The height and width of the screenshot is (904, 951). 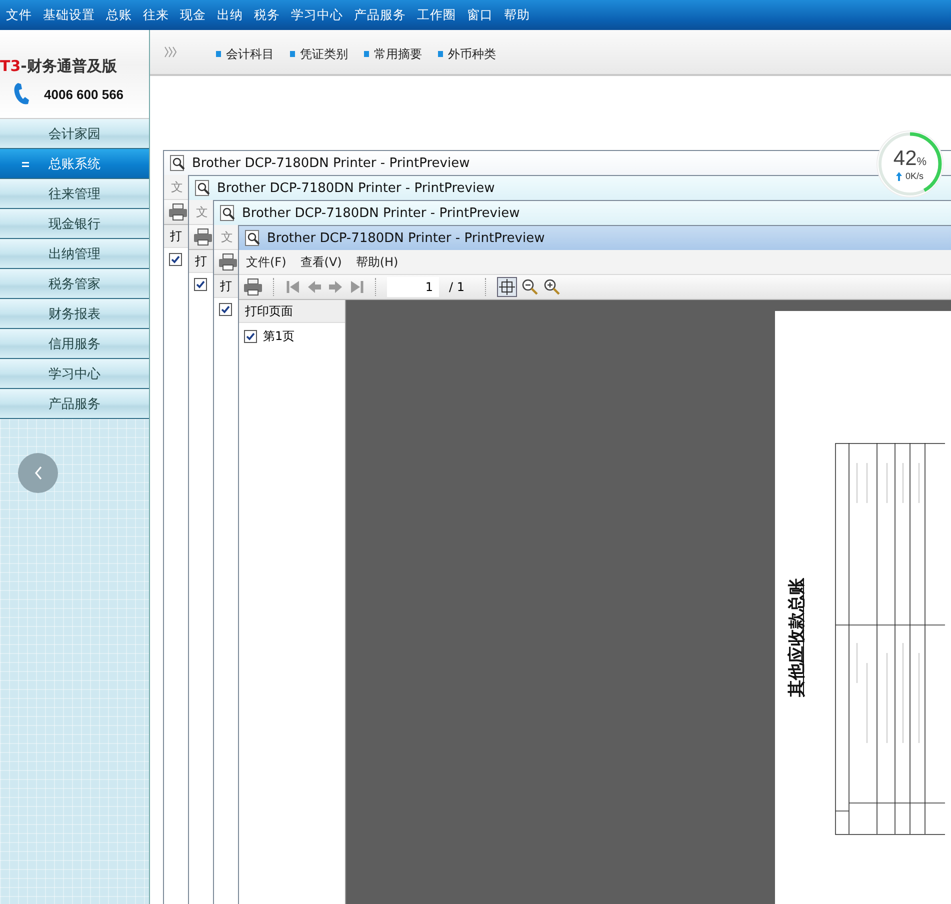 I want to click on phone-icon, so click(x=22, y=94).